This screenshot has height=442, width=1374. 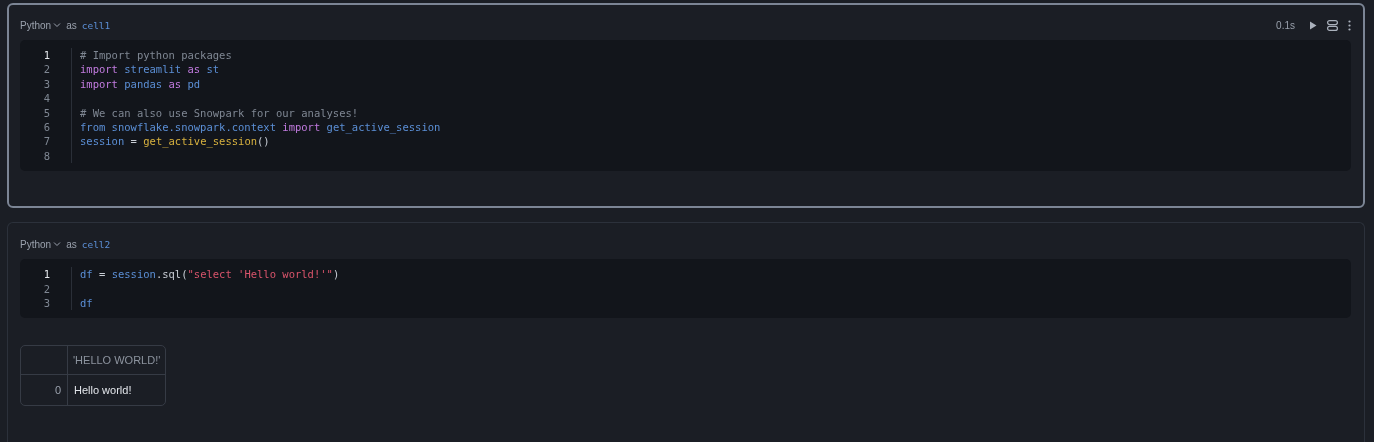 What do you see at coordinates (260, 127) in the screenshot?
I see `code-line: from snowflake.snowpark.context import get_active_session` at bounding box center [260, 127].